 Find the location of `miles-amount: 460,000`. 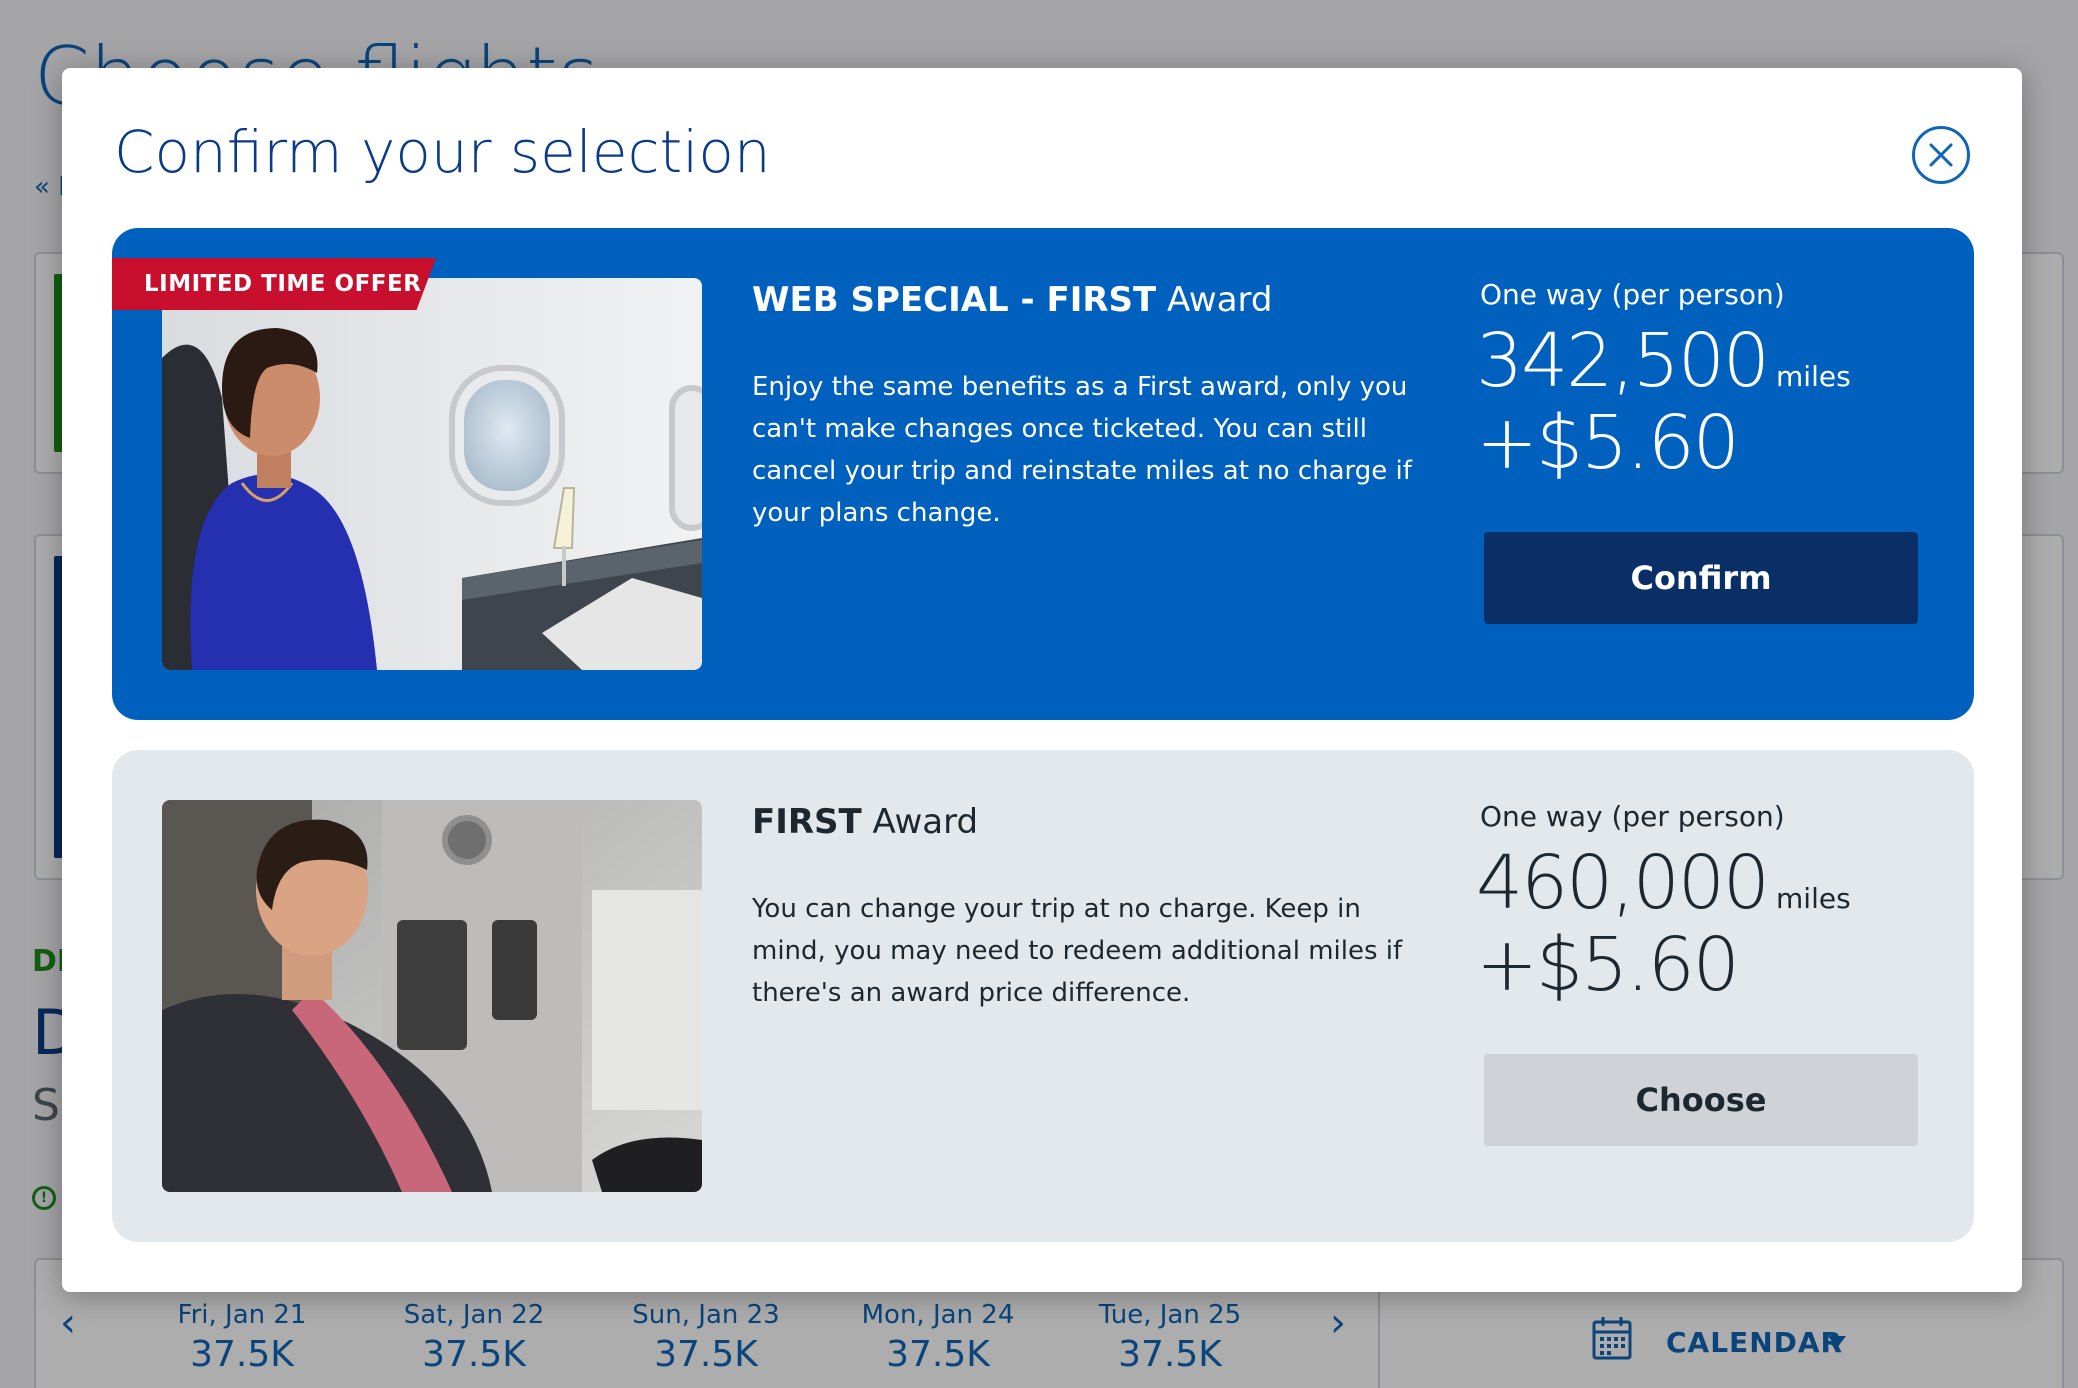

miles-amount: 460,000 is located at coordinates (1623, 883).